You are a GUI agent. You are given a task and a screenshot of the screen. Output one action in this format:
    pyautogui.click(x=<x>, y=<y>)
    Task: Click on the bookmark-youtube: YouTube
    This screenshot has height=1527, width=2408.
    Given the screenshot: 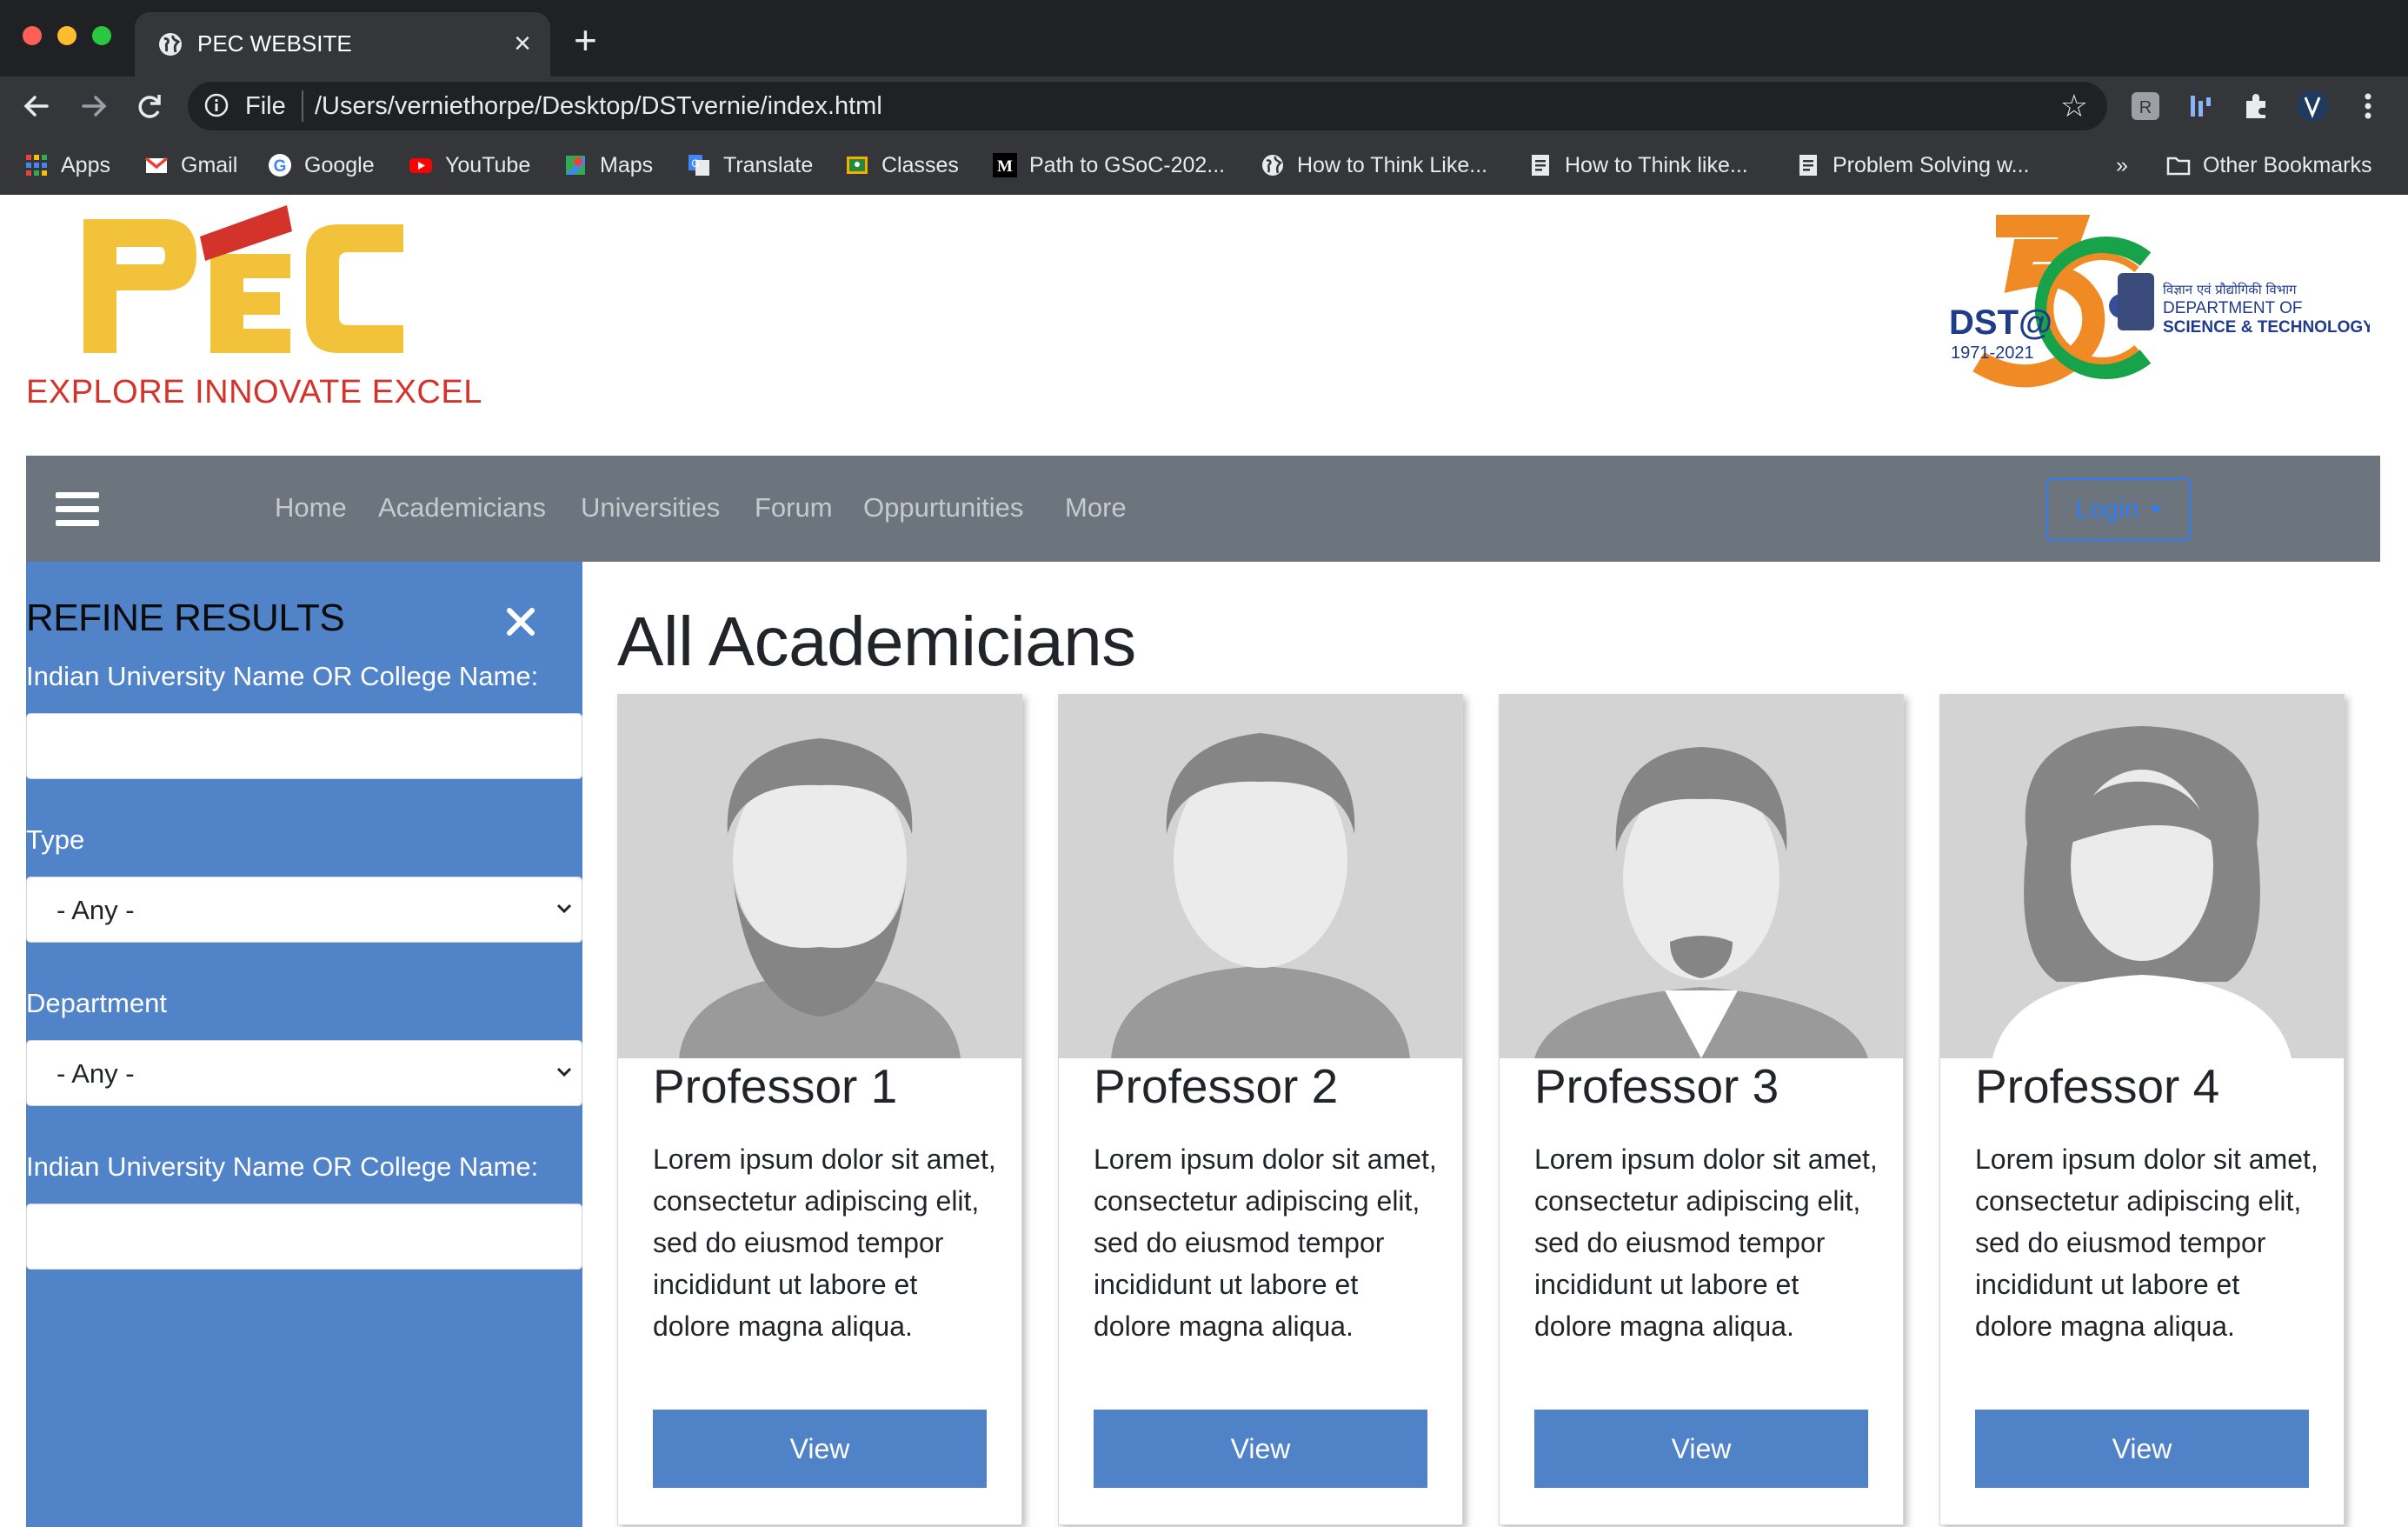 What is the action you would take?
    pyautogui.click(x=469, y=165)
    